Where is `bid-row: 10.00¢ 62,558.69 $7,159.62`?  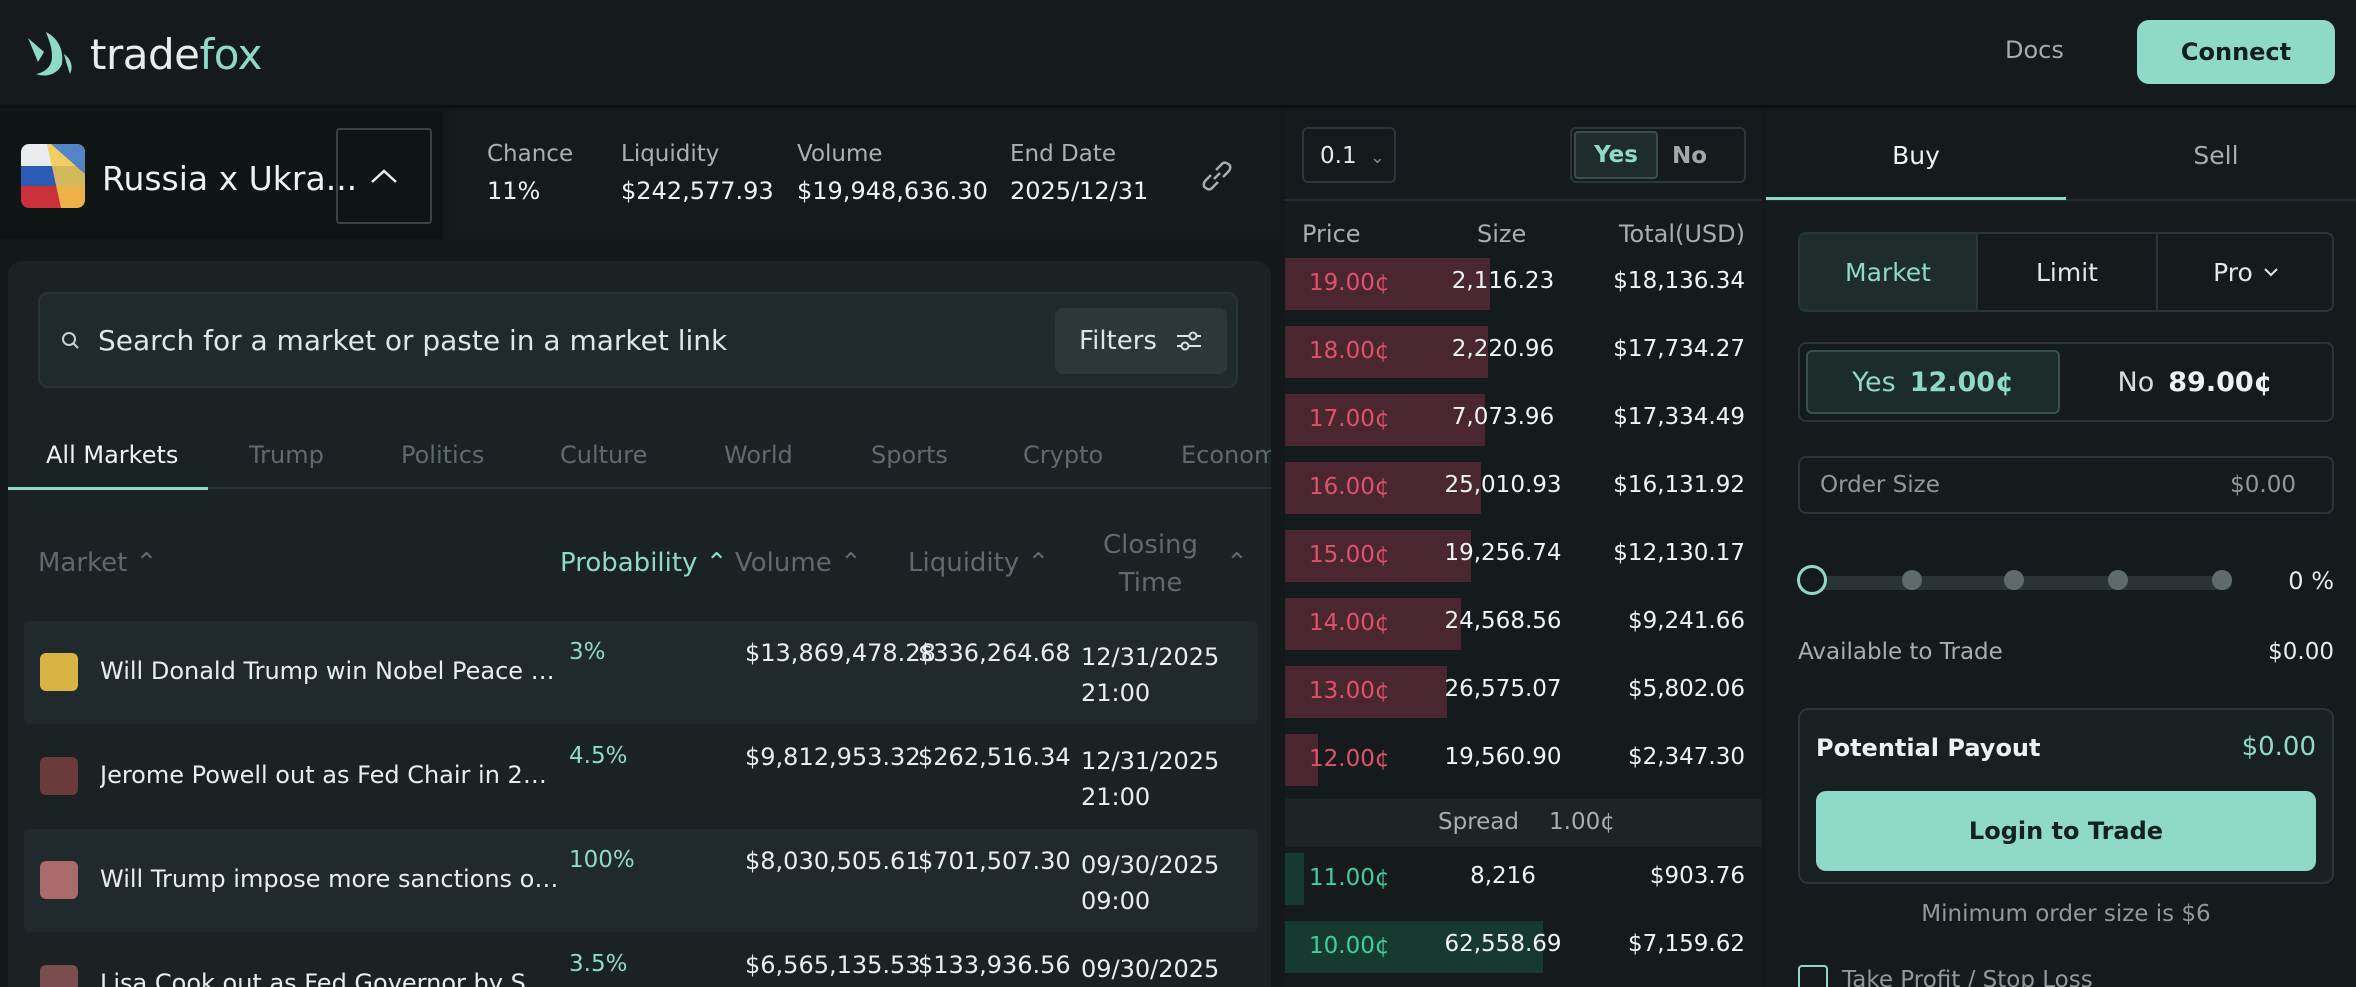 bid-row: 10.00¢ 62,558.69 $7,159.62 is located at coordinates (1523, 947).